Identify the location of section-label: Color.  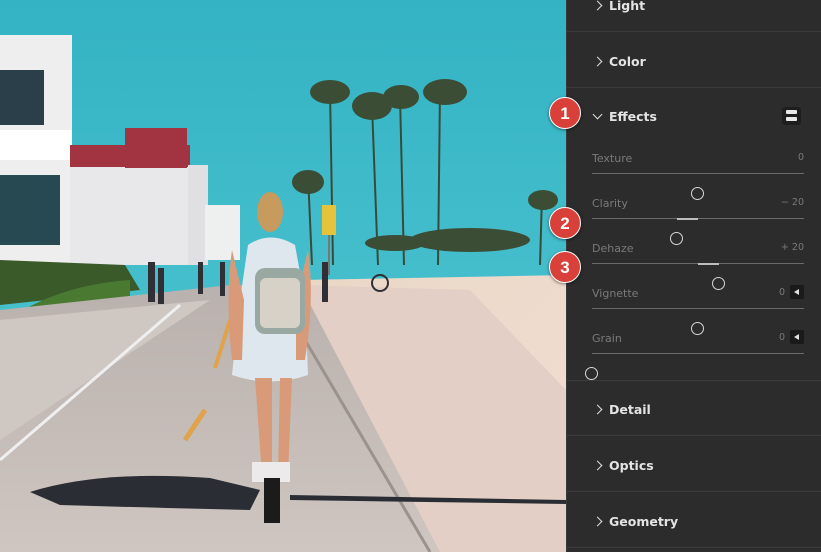
(627, 61).